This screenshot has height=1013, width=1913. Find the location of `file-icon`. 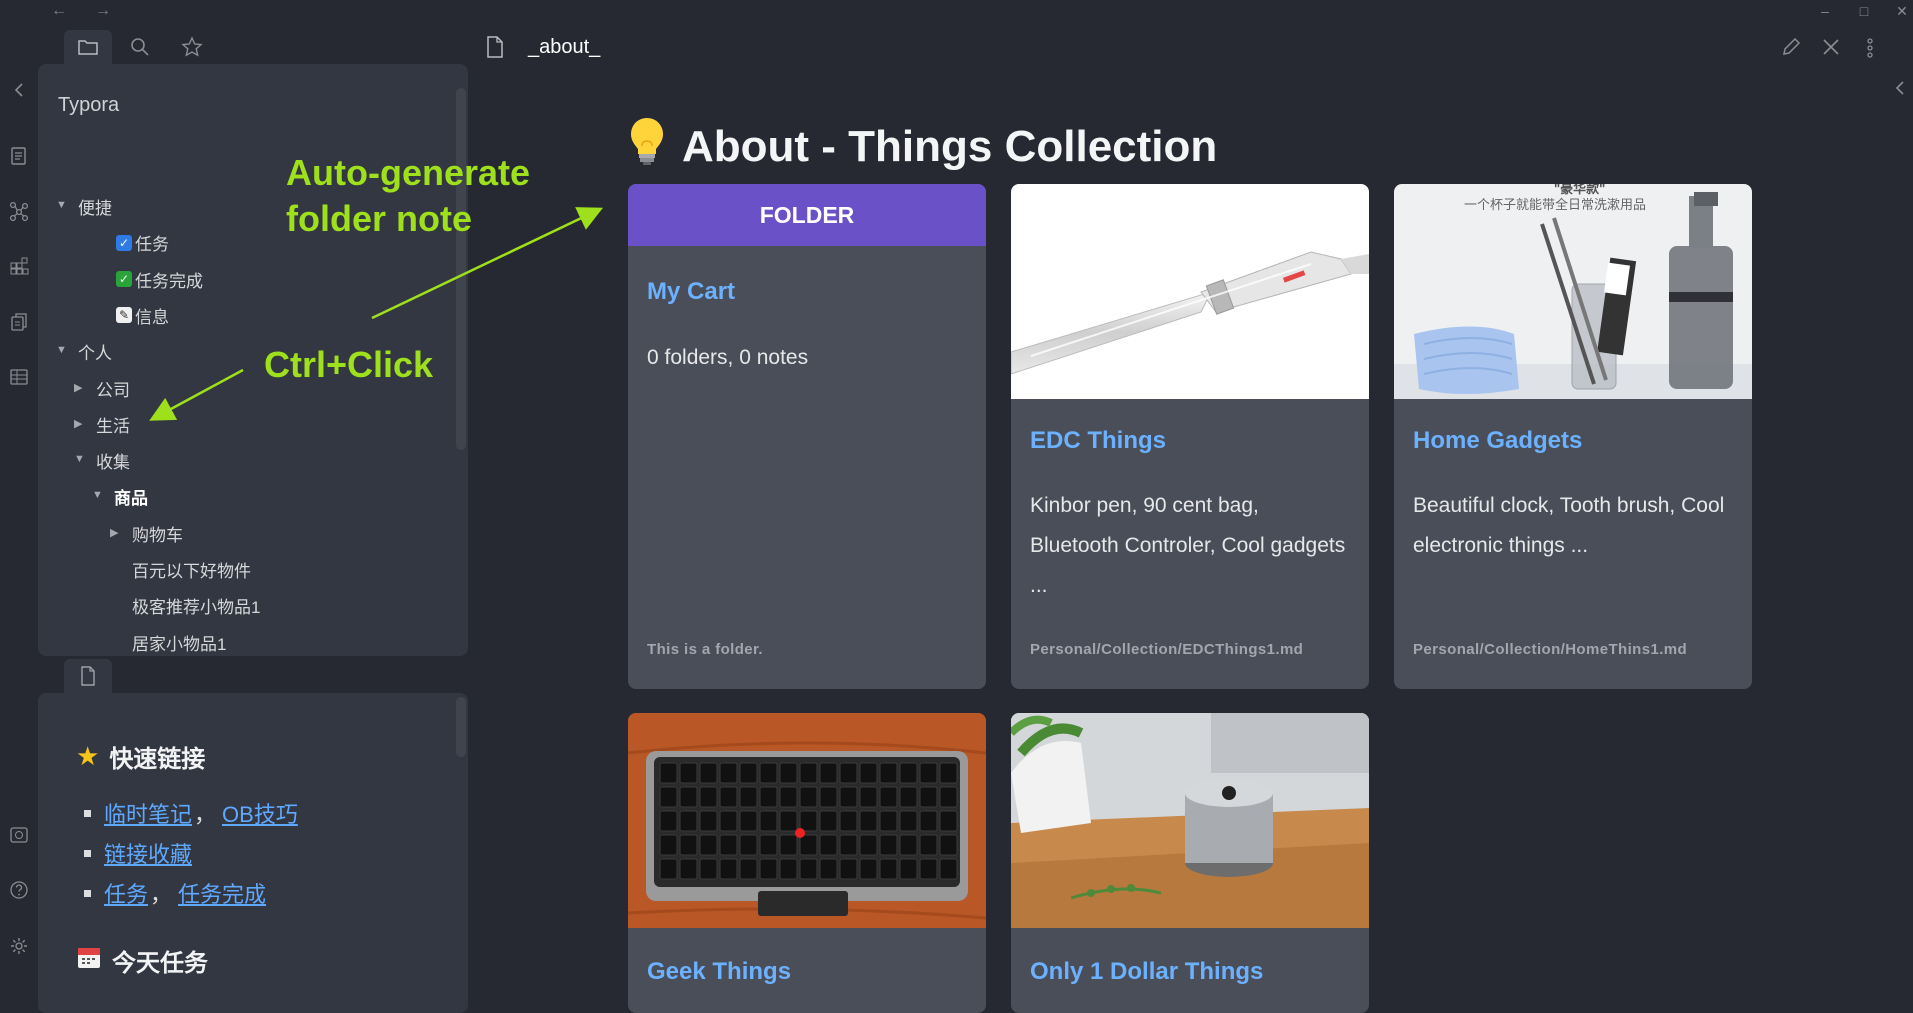

file-icon is located at coordinates (88, 676).